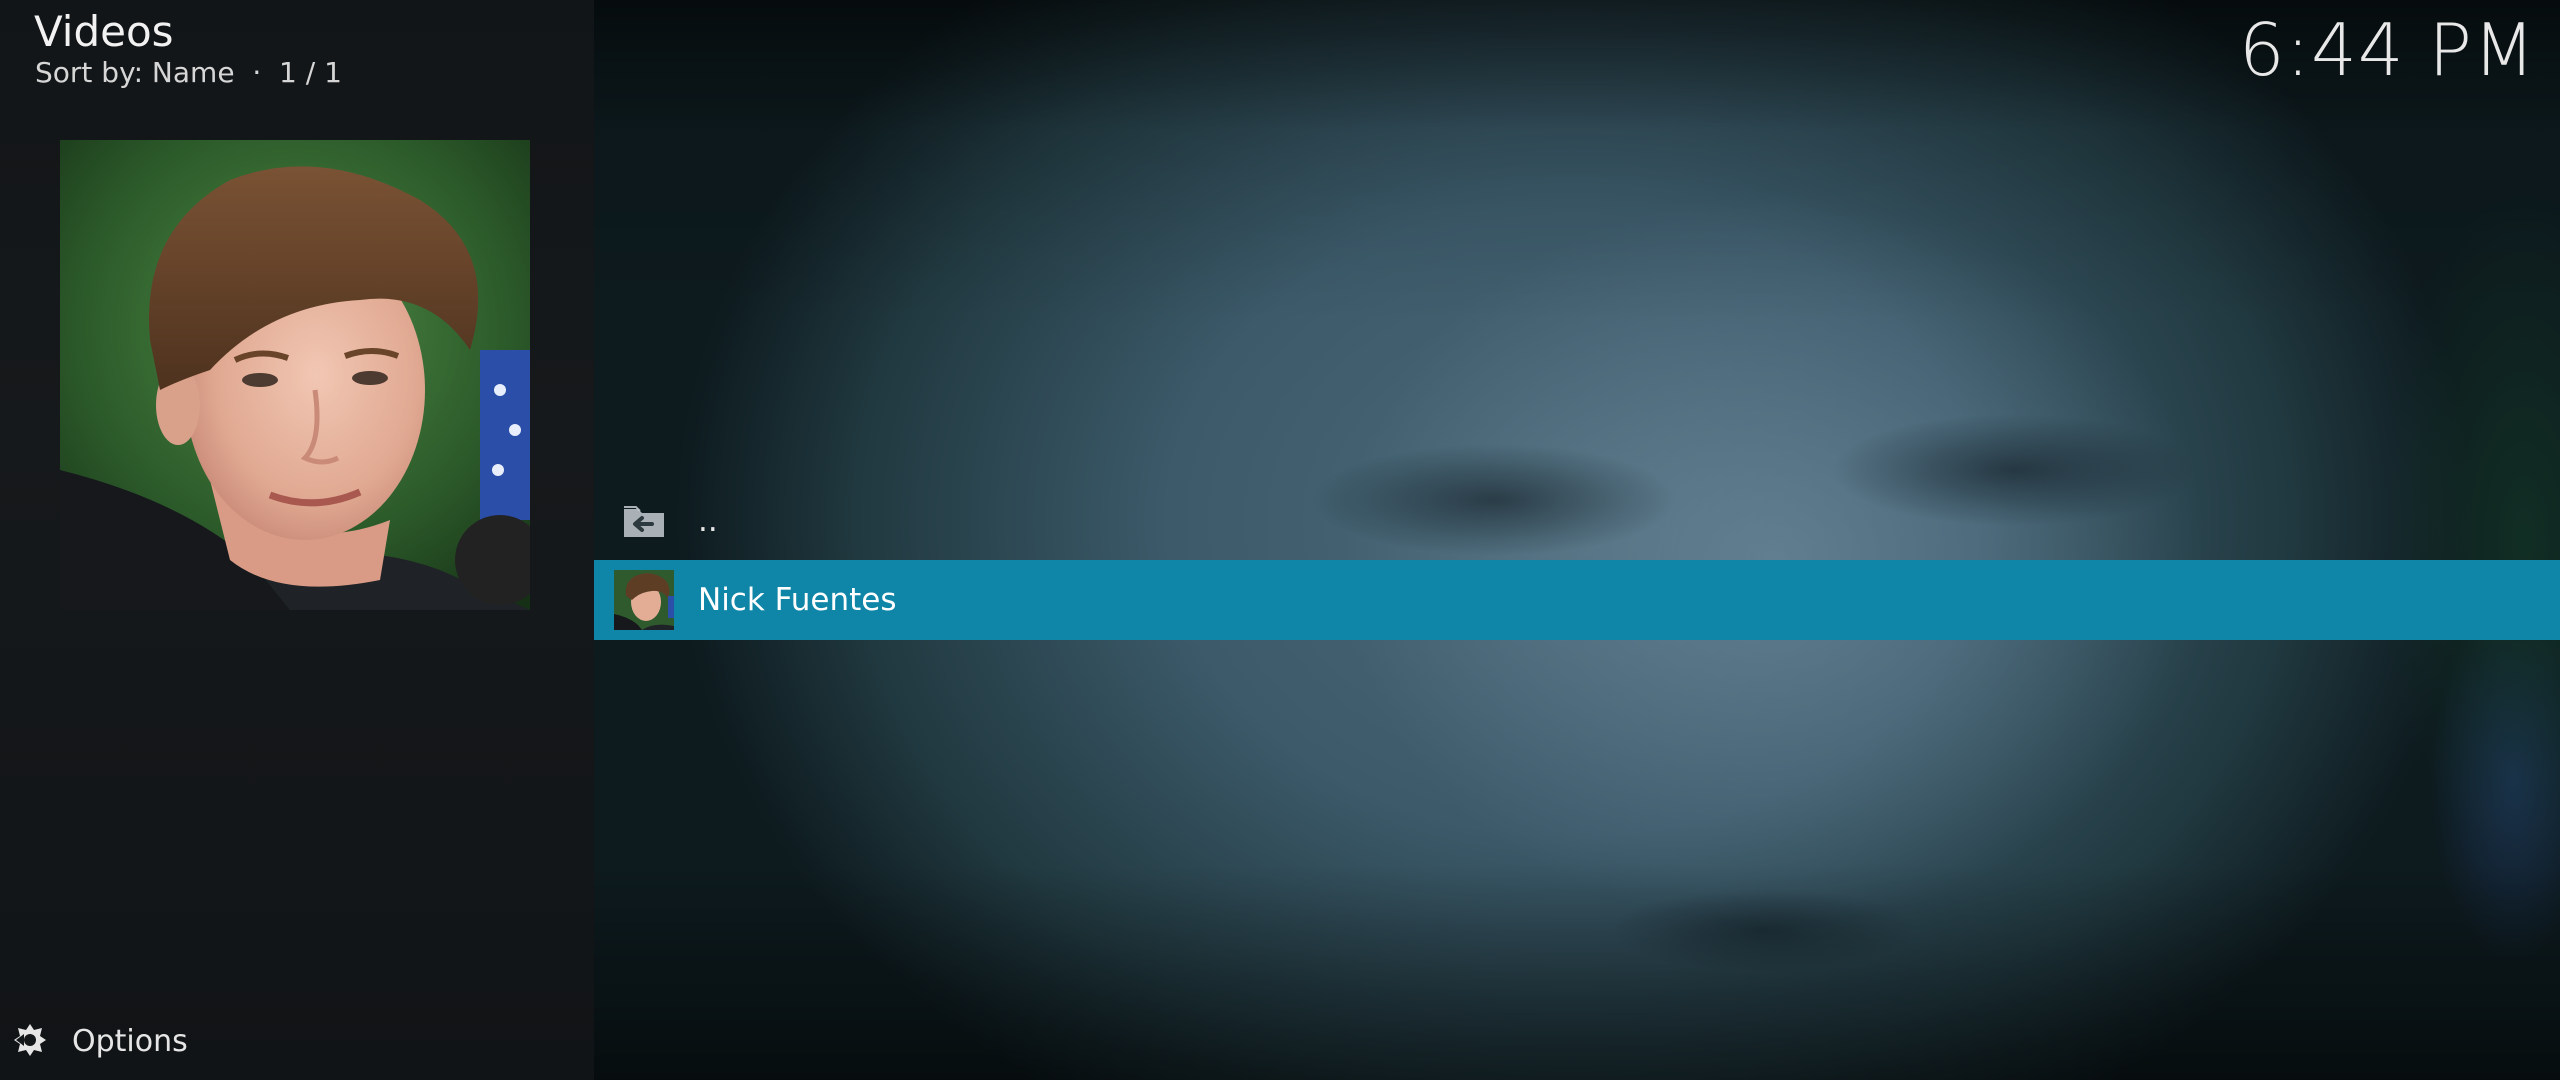 The image size is (2560, 1080). I want to click on options-label: Options, so click(130, 1041).